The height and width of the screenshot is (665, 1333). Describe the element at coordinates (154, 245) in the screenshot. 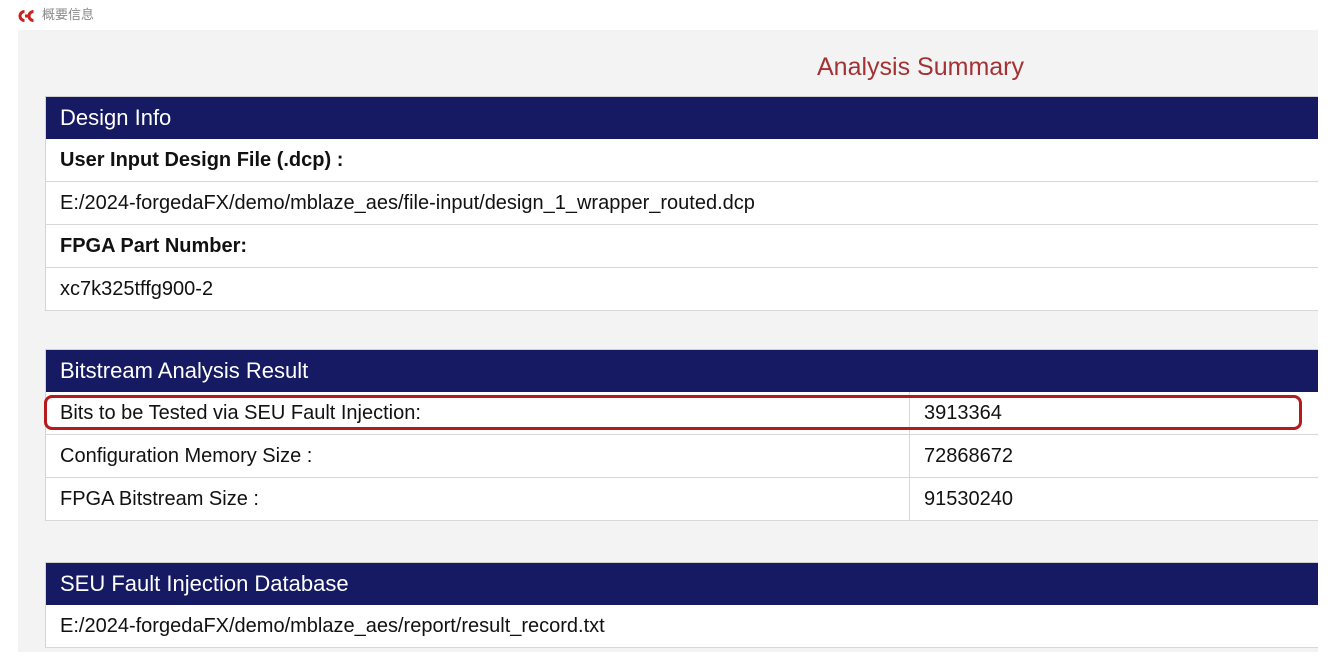

I see `part-number-label: FPGA Part Number:` at that location.